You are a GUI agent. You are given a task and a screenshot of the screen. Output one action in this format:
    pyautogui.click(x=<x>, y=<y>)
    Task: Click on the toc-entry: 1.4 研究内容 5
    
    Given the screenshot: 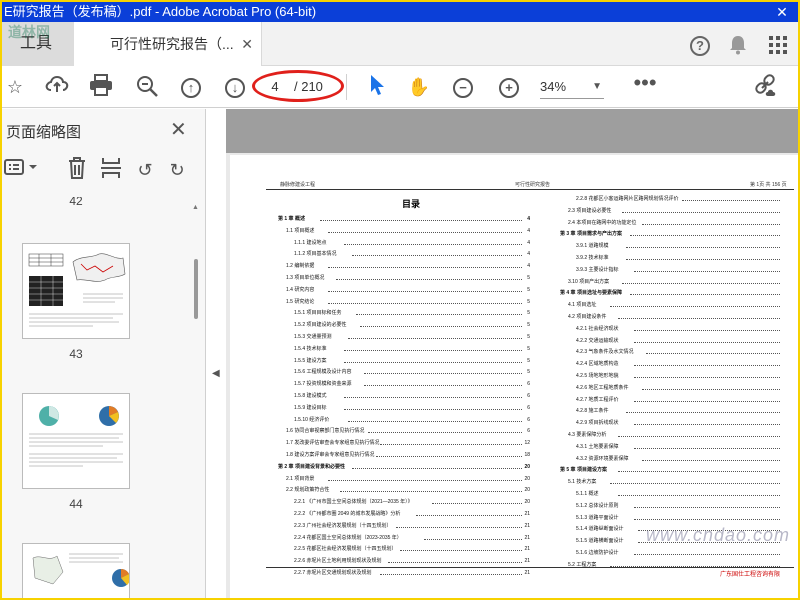 What is the action you would take?
    pyautogui.click(x=408, y=290)
    